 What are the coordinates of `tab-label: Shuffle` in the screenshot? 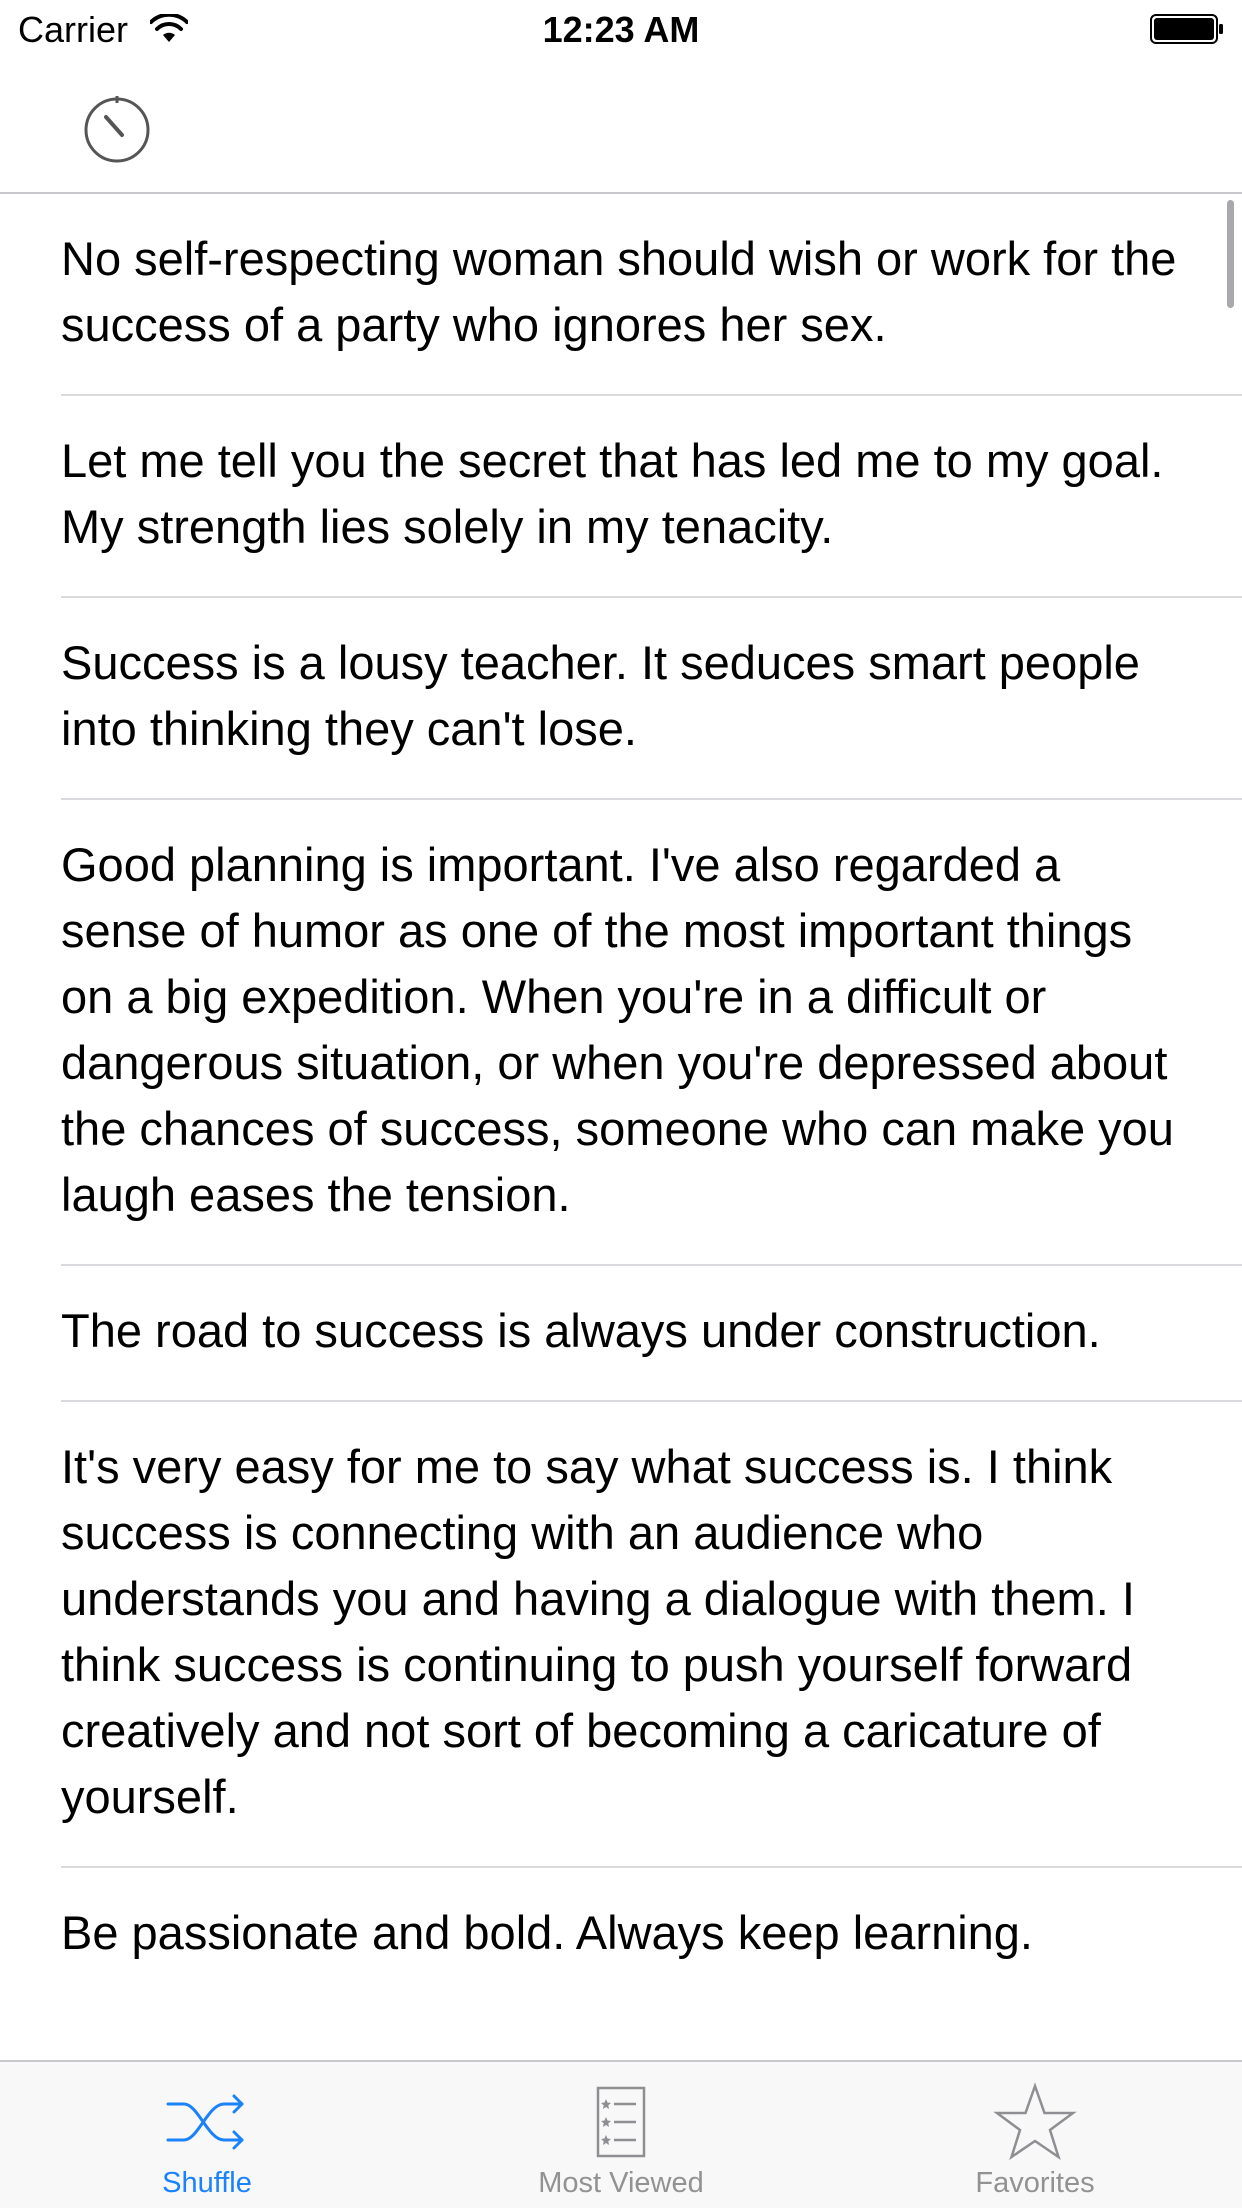 It's located at (207, 2183).